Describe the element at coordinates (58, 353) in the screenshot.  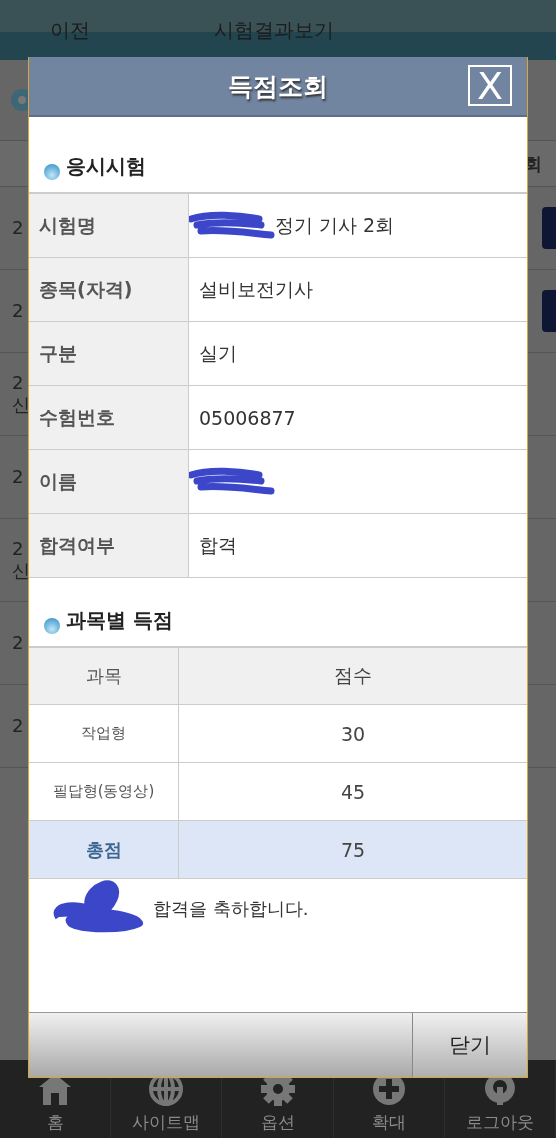
I see `field-label: 구분` at that location.